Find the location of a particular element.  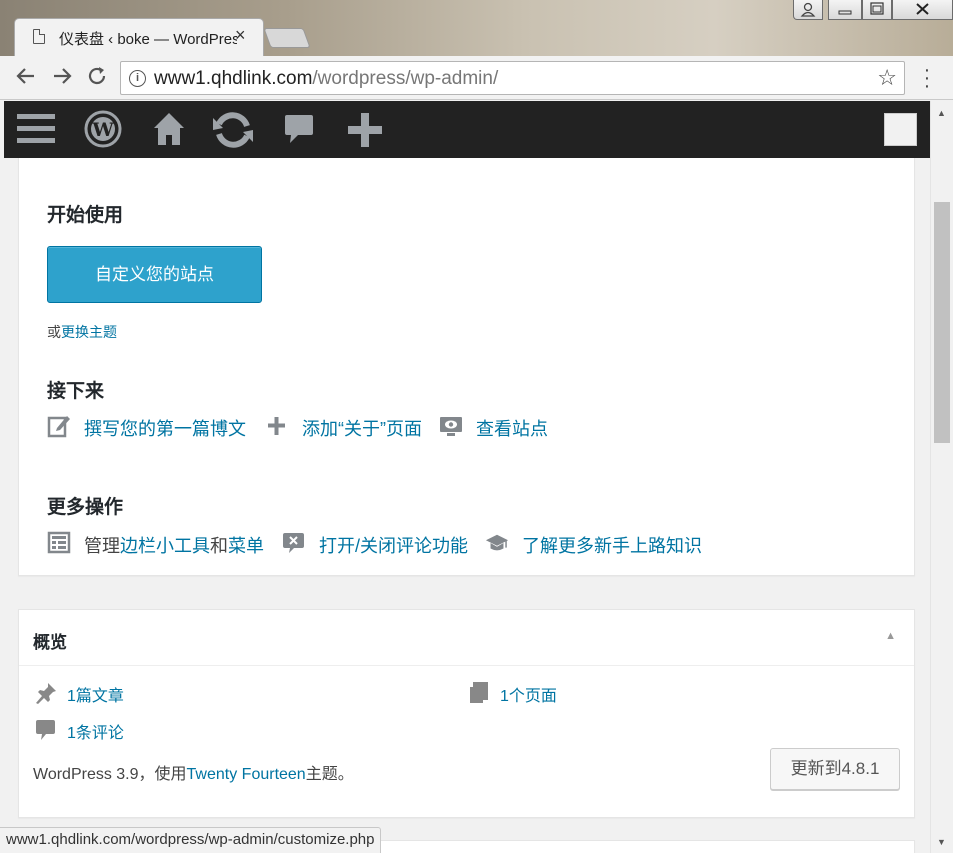

manage-widgets-menus: 管理边栏小工具和菜单 is located at coordinates (157, 543).